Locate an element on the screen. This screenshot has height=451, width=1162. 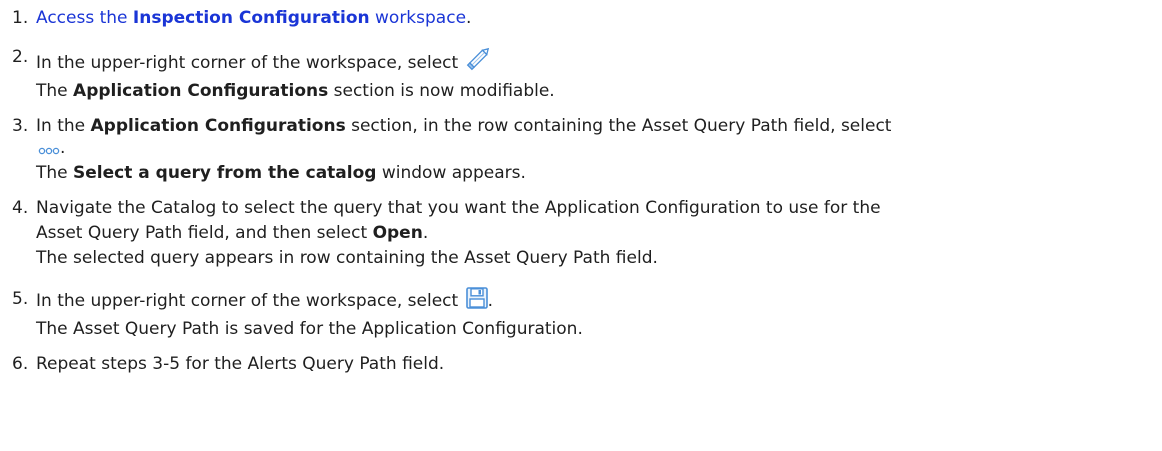
link-text-after: workspace is located at coordinates (418, 18).